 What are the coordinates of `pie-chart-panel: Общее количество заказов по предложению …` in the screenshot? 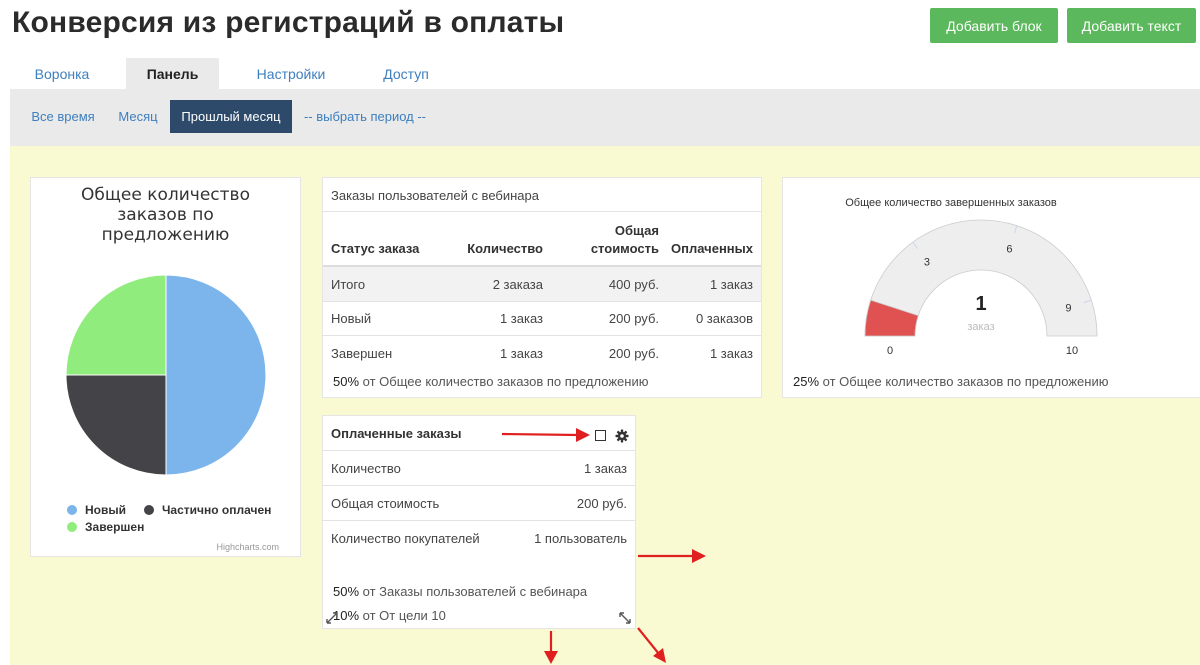 It's located at (165, 367).